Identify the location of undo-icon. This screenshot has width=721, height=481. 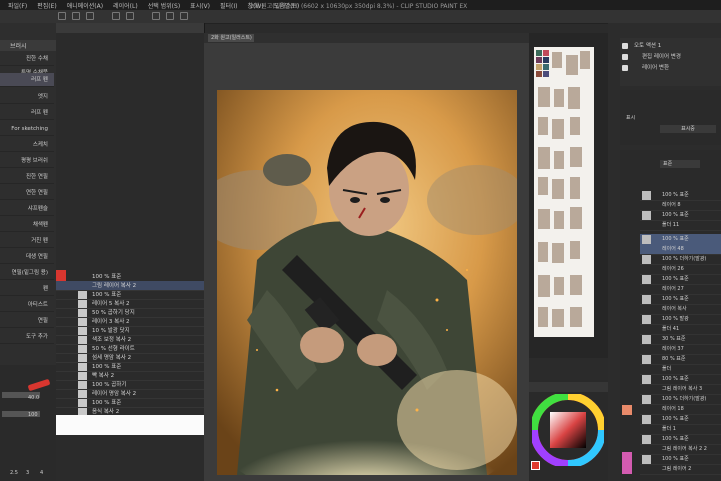
(116, 16).